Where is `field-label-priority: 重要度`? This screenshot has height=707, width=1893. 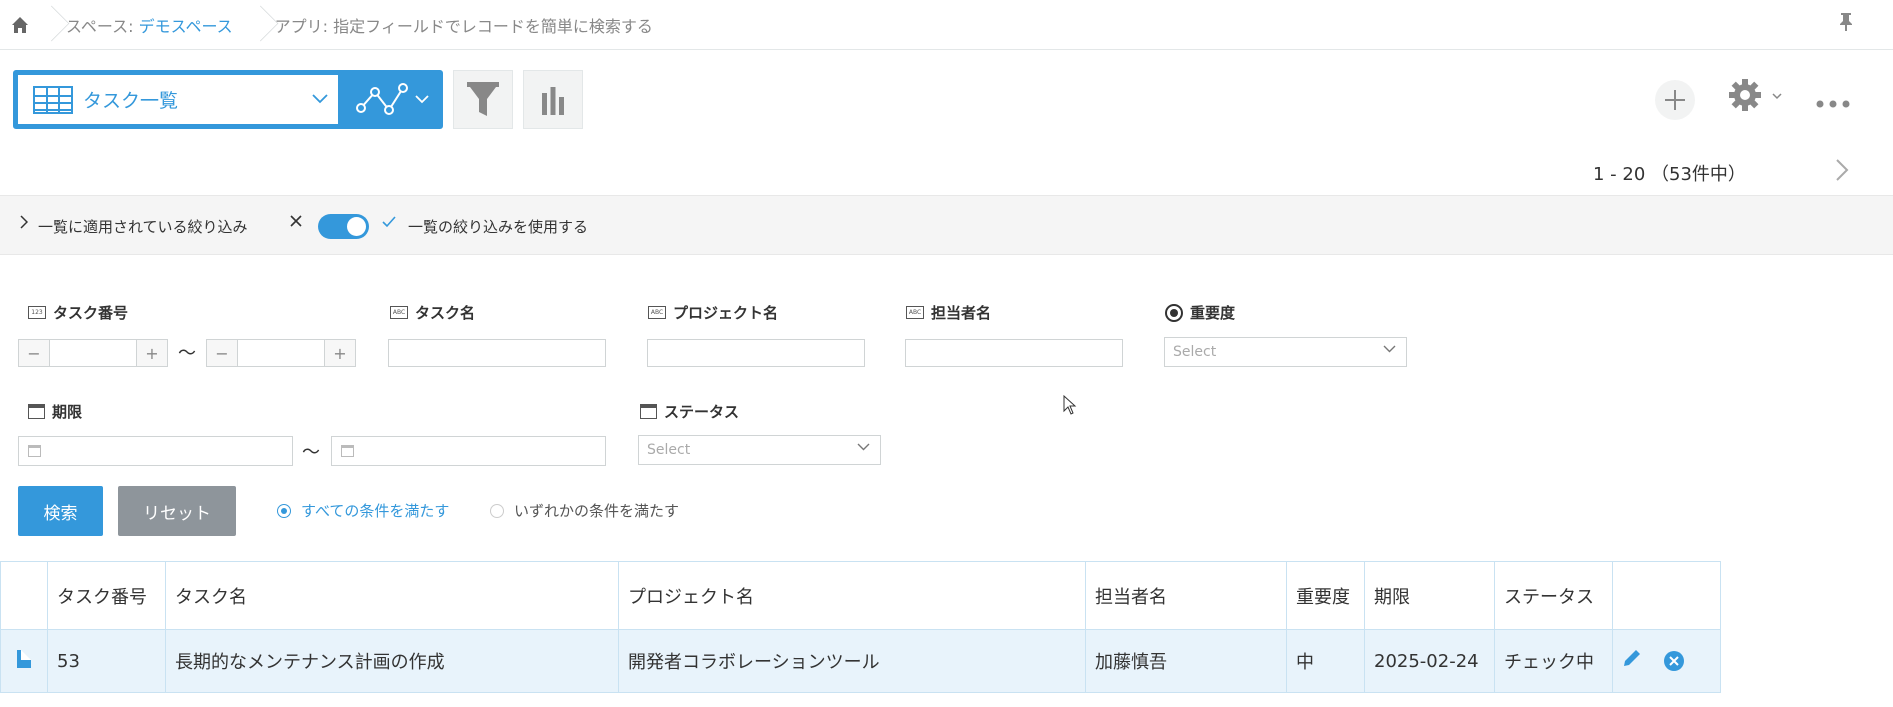
field-label-priority: 重要度 is located at coordinates (1200, 312).